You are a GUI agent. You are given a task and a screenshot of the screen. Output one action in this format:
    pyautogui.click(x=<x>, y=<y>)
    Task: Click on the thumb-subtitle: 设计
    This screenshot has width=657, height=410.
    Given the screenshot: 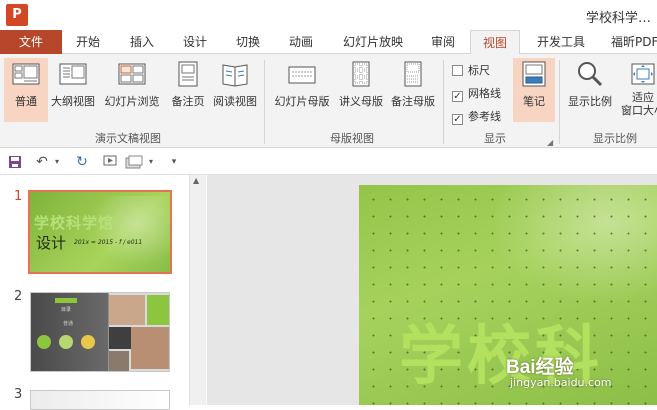 What is the action you would take?
    pyautogui.click(x=51, y=243)
    